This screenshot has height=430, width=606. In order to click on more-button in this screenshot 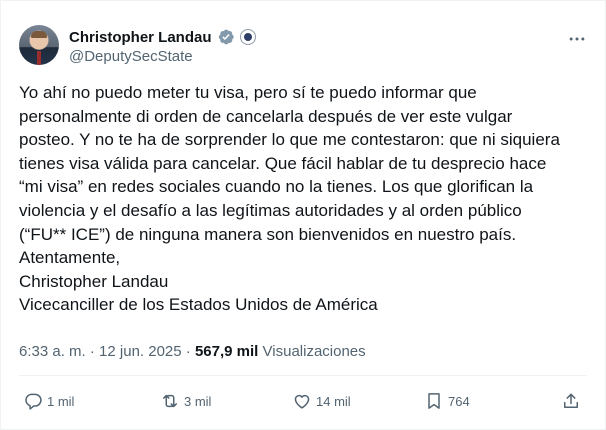, I will do `click(577, 39)`.